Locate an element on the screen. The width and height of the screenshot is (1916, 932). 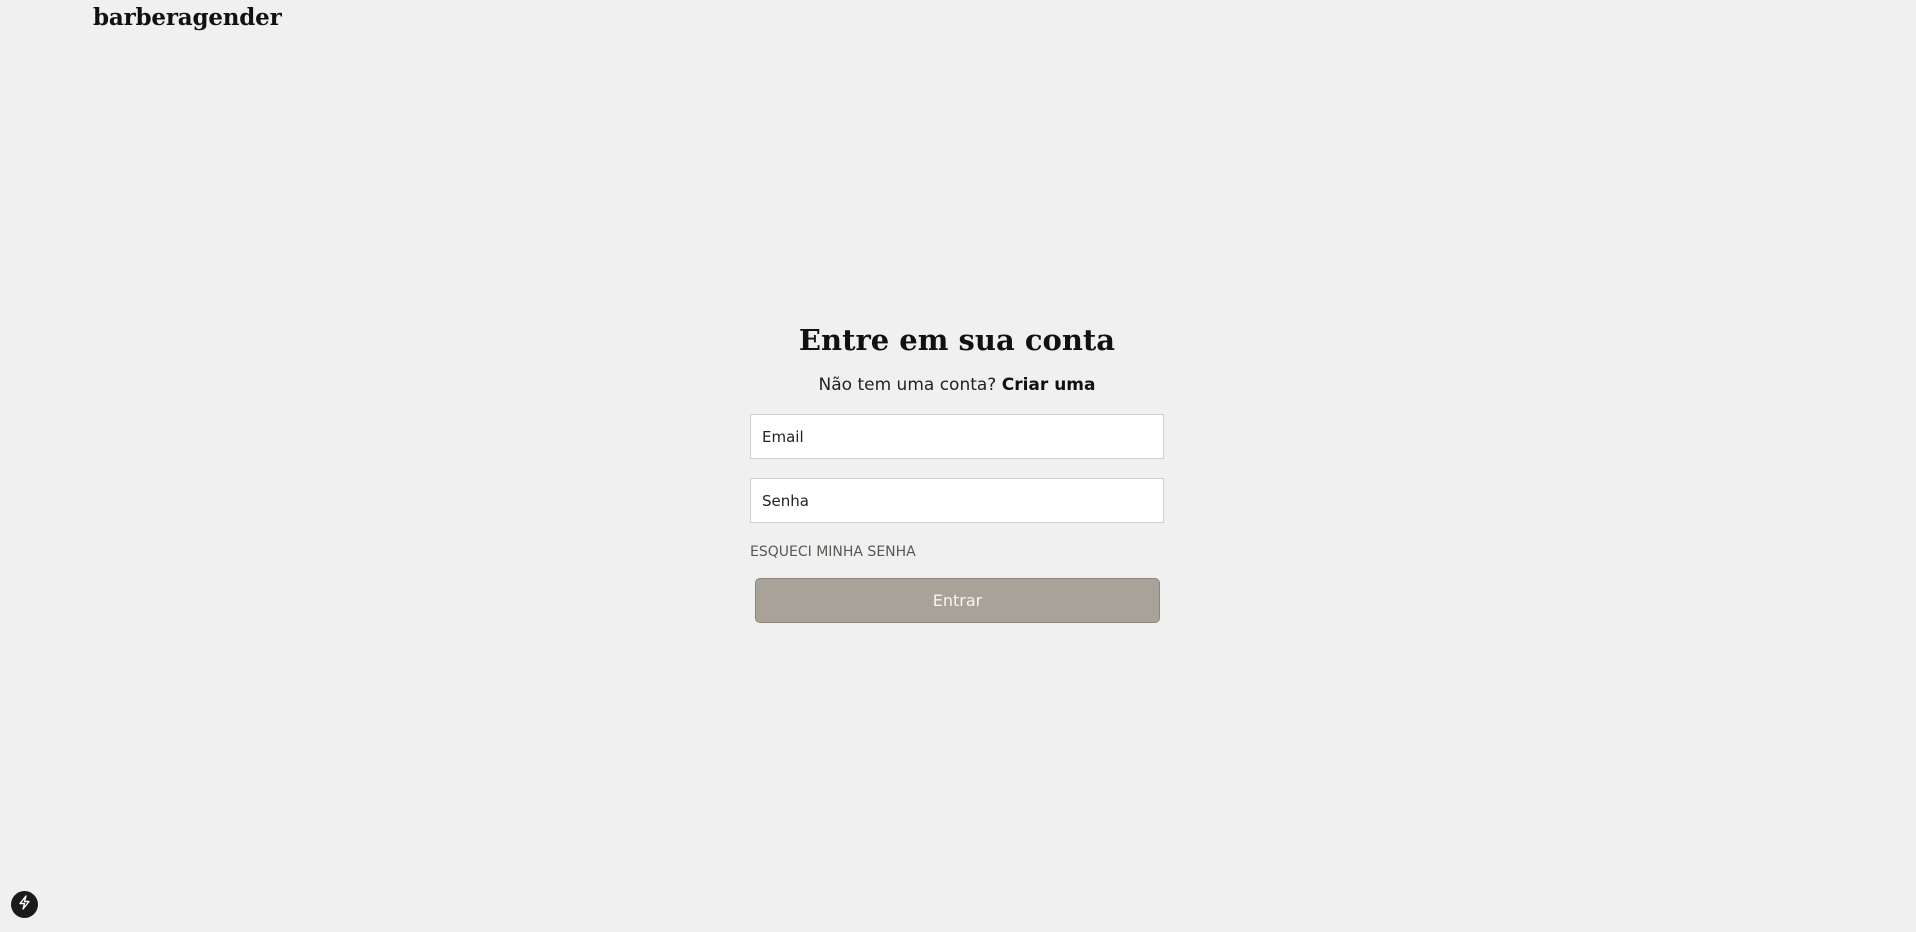
password-input is located at coordinates (957, 500).